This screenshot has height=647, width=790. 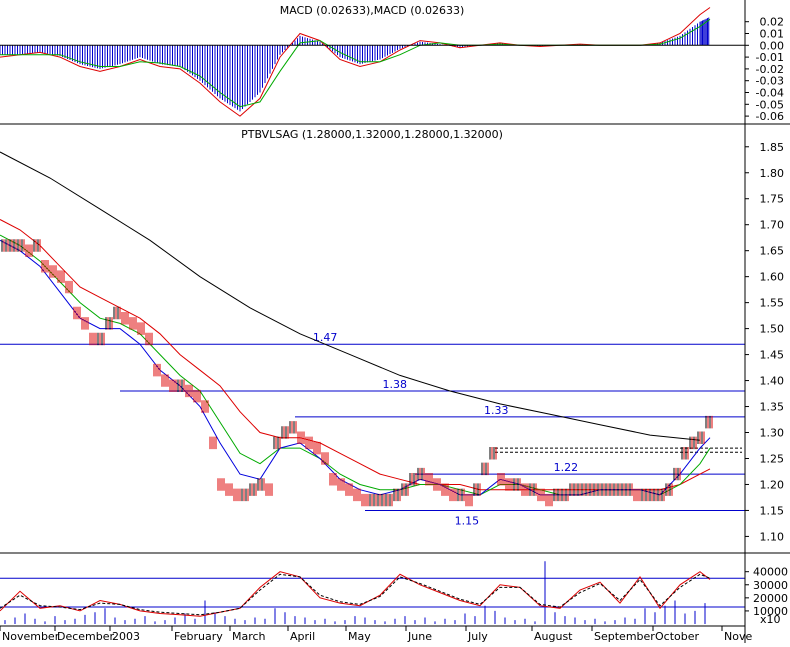 What do you see at coordinates (772, 510) in the screenshot?
I see `price-tick-label: 1.15` at bounding box center [772, 510].